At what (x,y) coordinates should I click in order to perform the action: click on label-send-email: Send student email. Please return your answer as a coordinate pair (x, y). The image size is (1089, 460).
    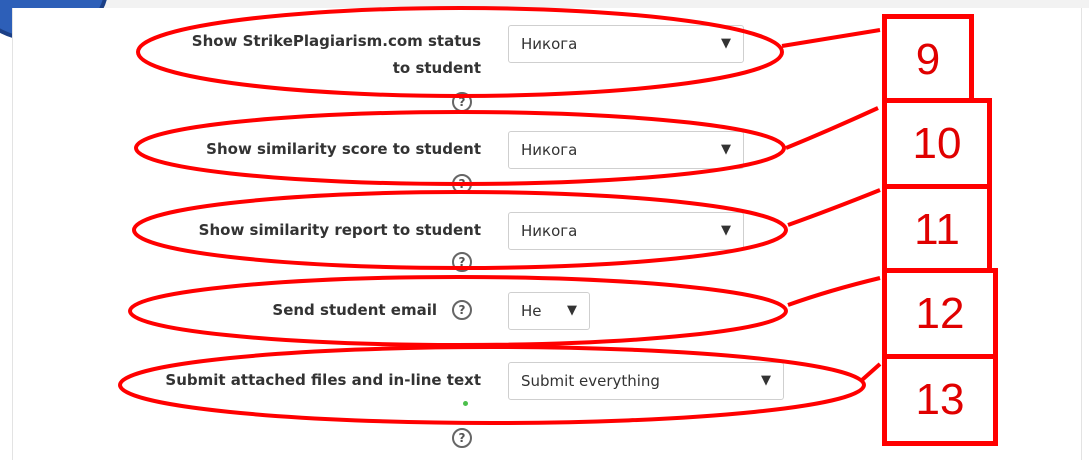
    Looking at the image, I should click on (354, 310).